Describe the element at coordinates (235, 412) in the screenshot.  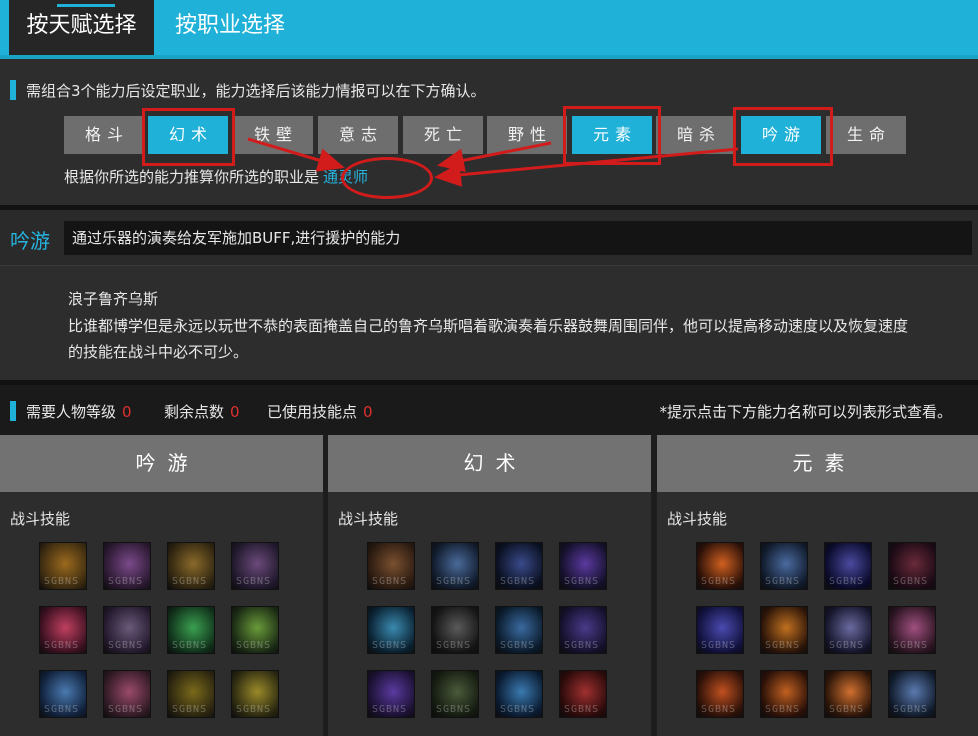
I see `remaining-points-value: 0` at that location.